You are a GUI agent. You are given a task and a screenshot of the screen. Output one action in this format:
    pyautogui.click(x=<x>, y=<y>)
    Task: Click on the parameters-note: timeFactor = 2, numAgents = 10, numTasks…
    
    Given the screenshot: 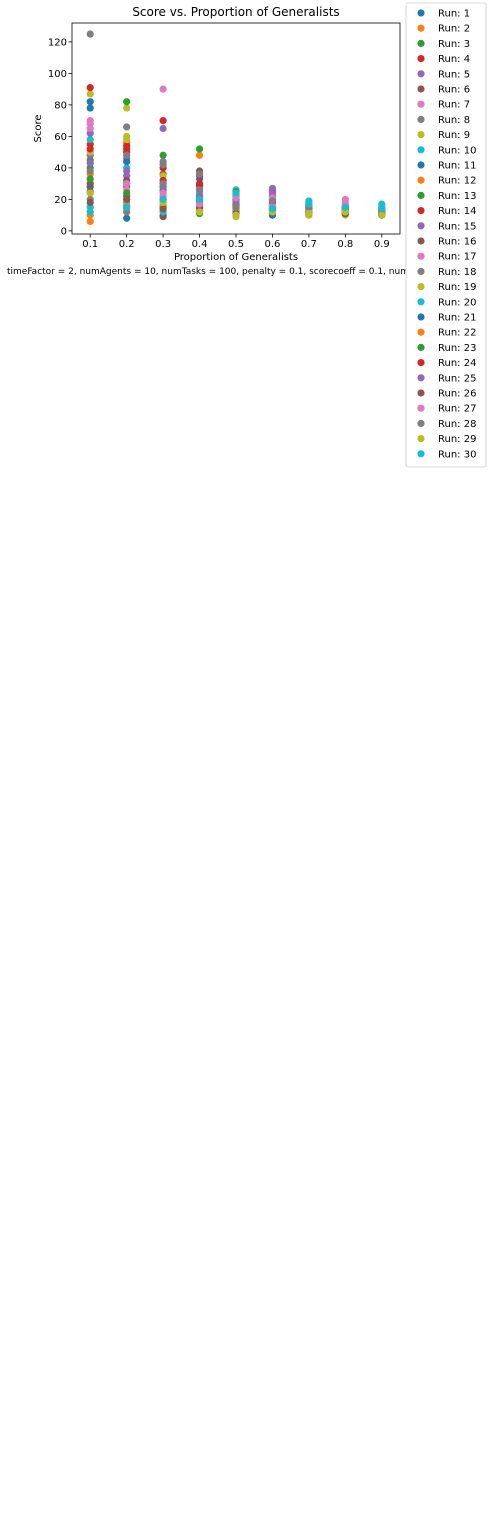 What is the action you would take?
    pyautogui.click(x=234, y=272)
    